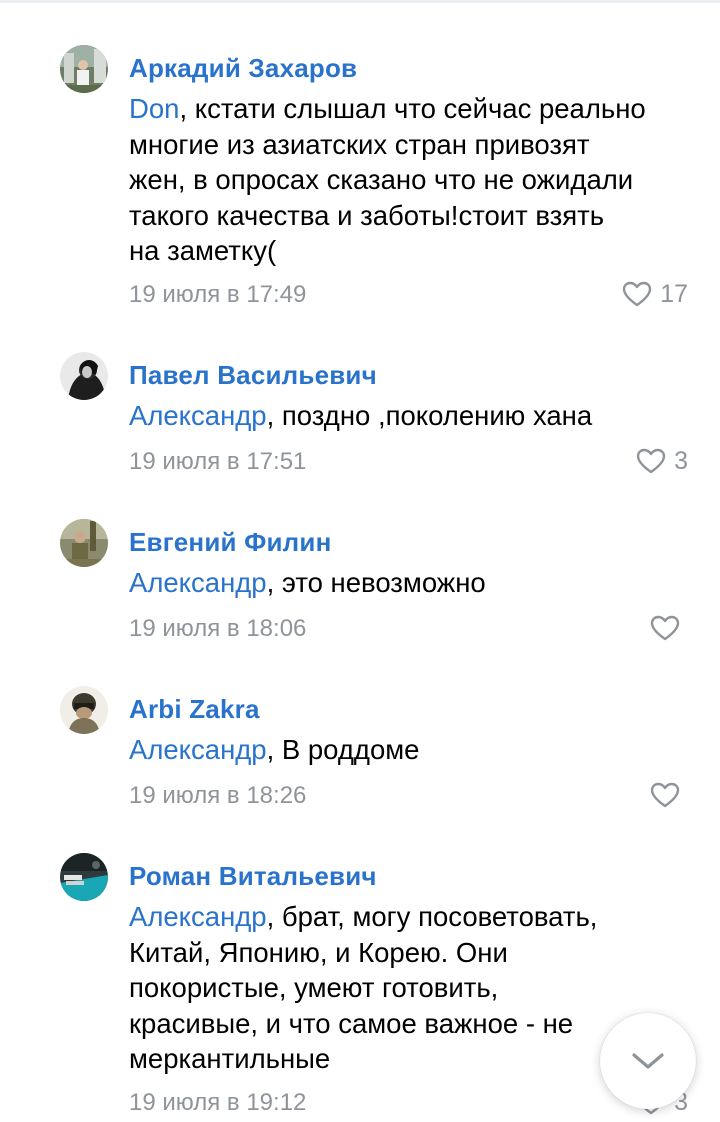  Describe the element at coordinates (217, 462) in the screenshot. I see `comment-date: 19 июля в 17:51` at that location.